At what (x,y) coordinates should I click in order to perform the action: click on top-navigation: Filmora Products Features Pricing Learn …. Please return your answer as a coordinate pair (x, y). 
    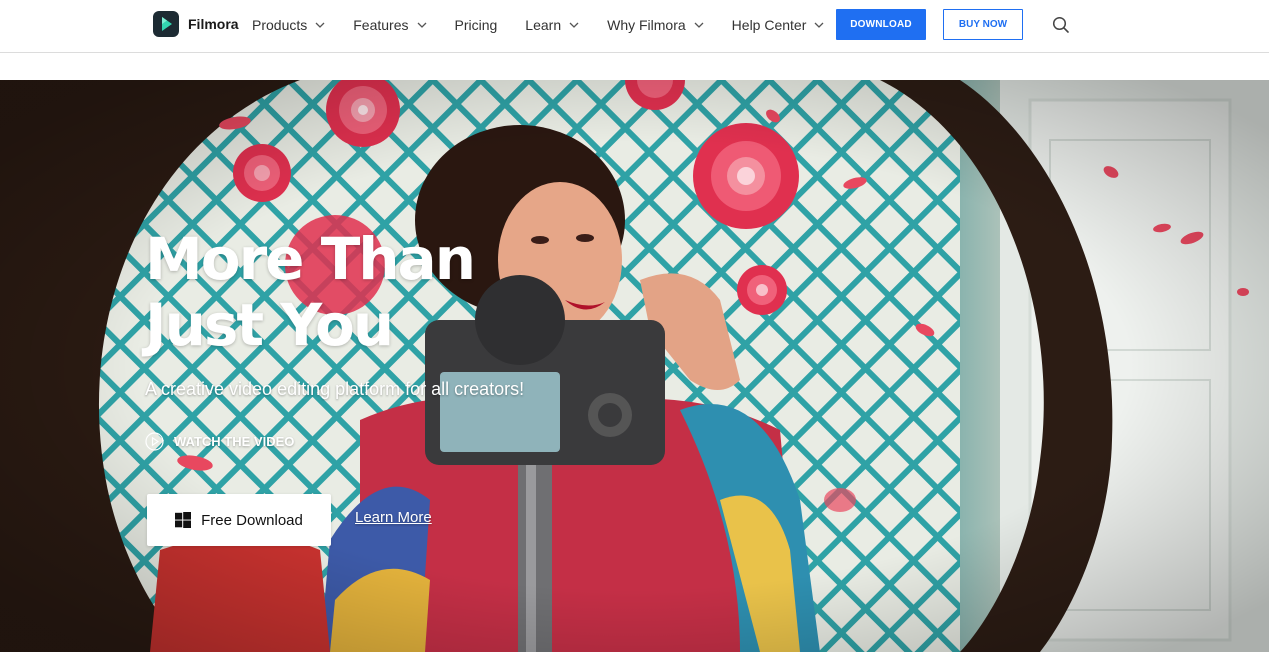
    Looking at the image, I should click on (634, 26).